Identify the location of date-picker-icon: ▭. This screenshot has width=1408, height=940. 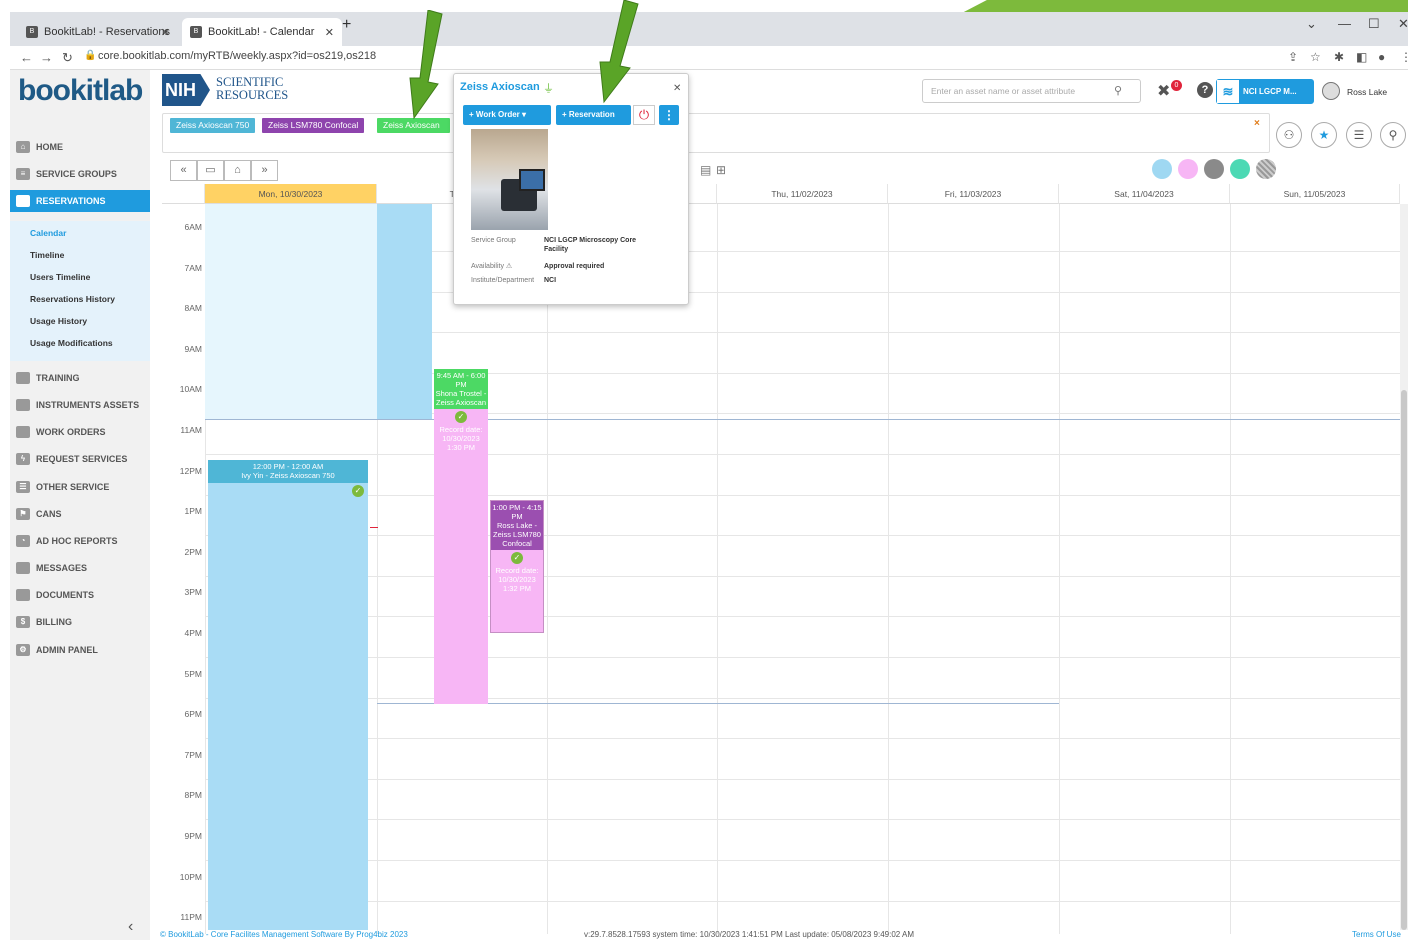
(210, 170).